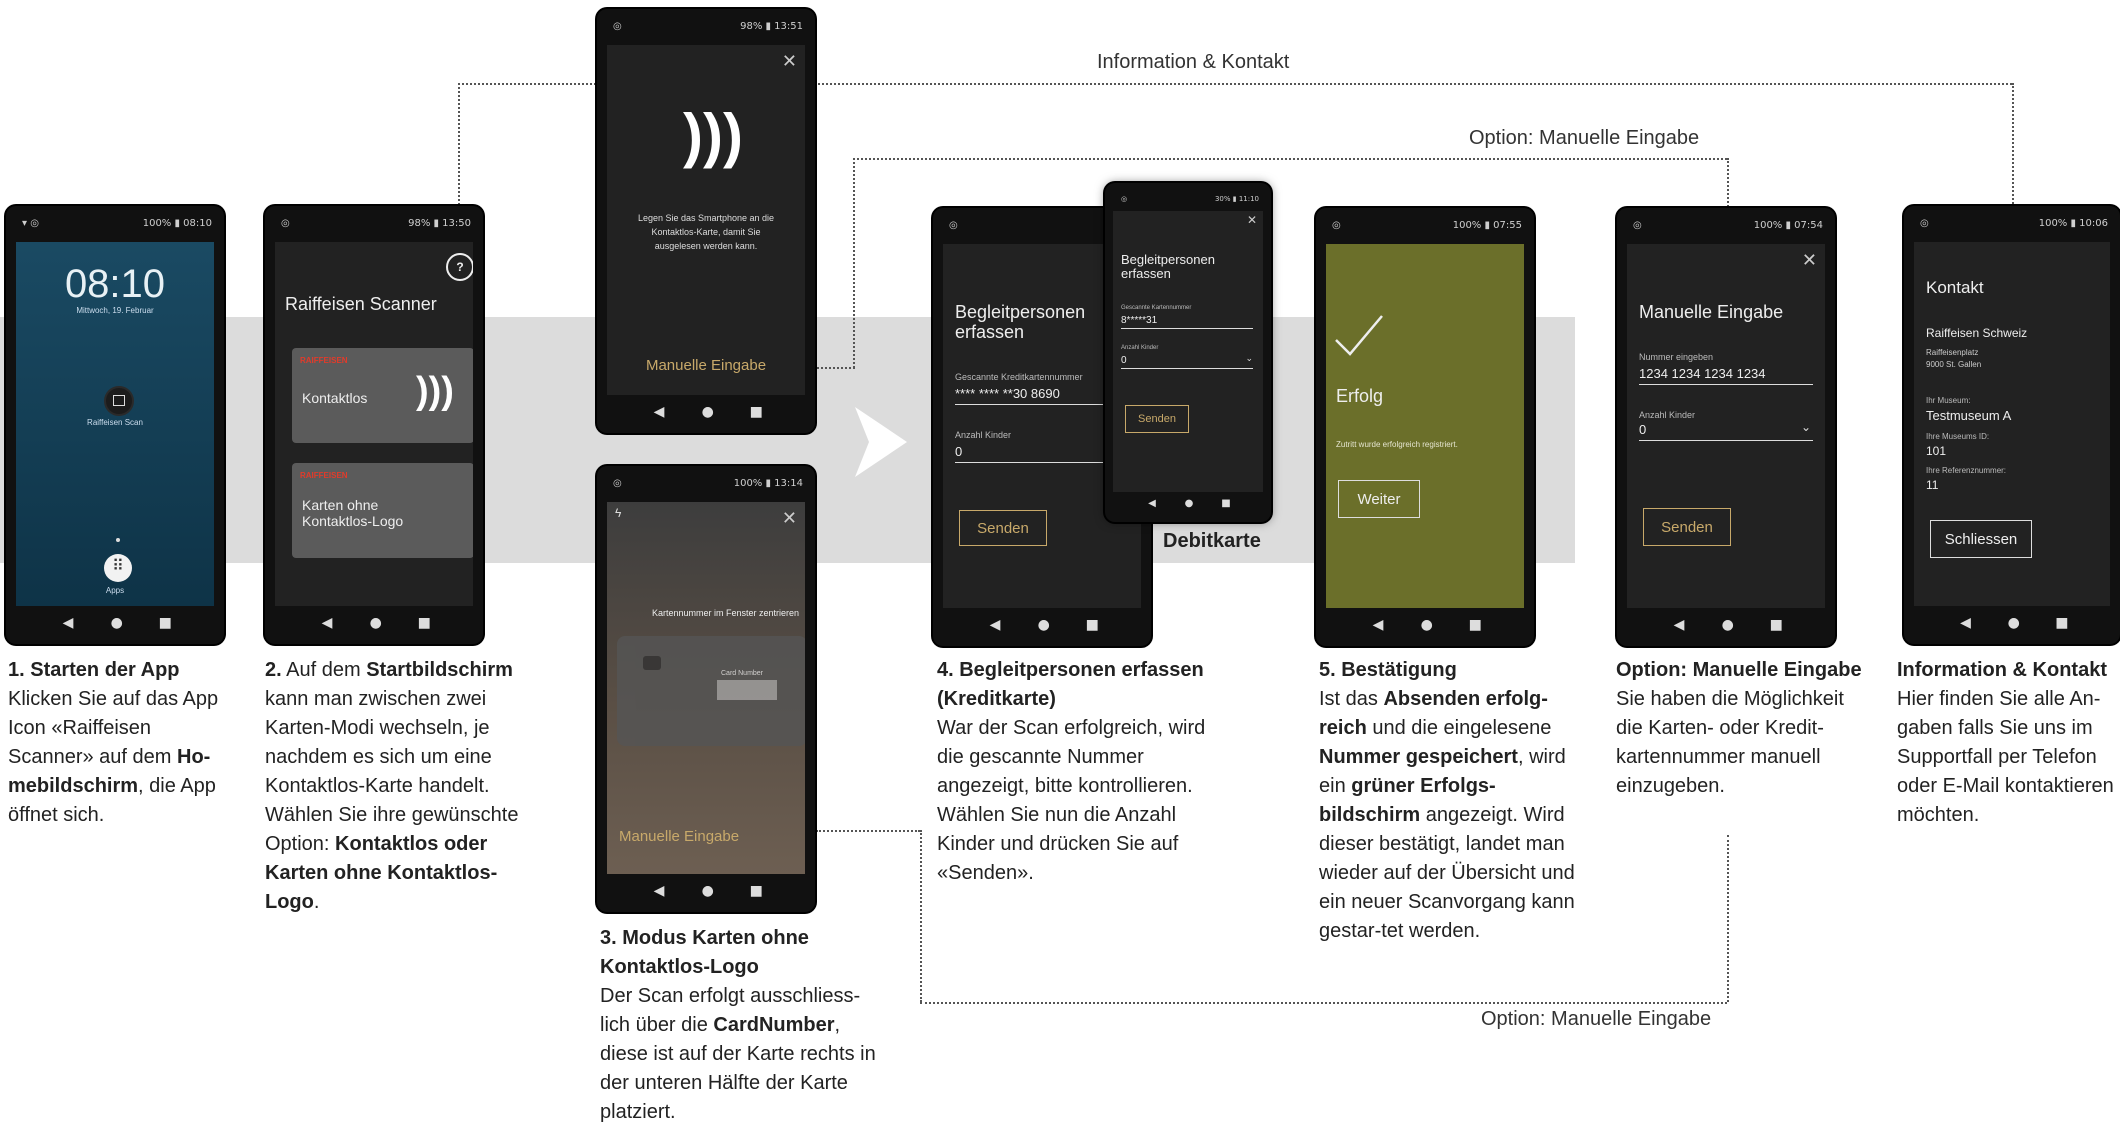 The image size is (2120, 1127). Describe the element at coordinates (115, 590) in the screenshot. I see `apps-label: Apps` at that location.